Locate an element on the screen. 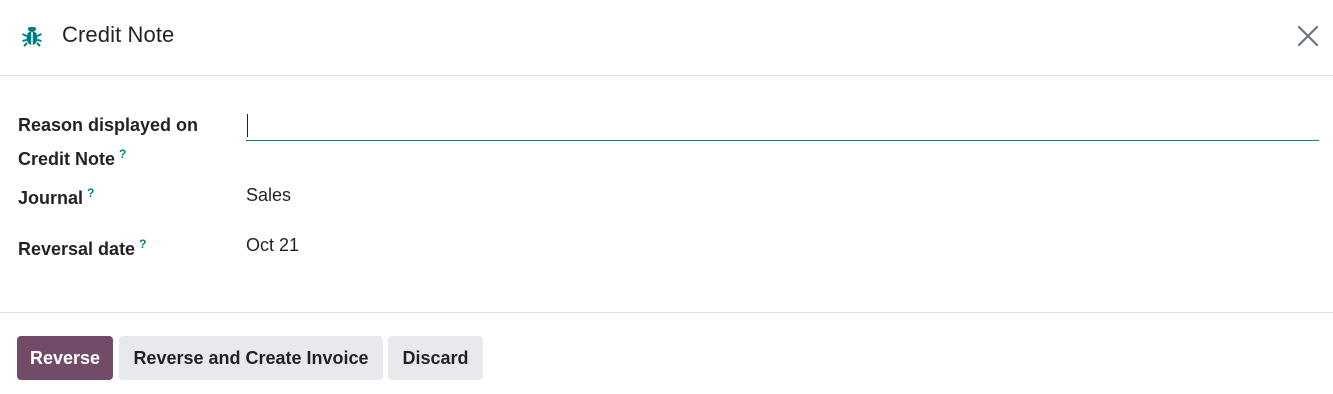  bug-icon is located at coordinates (32, 37).